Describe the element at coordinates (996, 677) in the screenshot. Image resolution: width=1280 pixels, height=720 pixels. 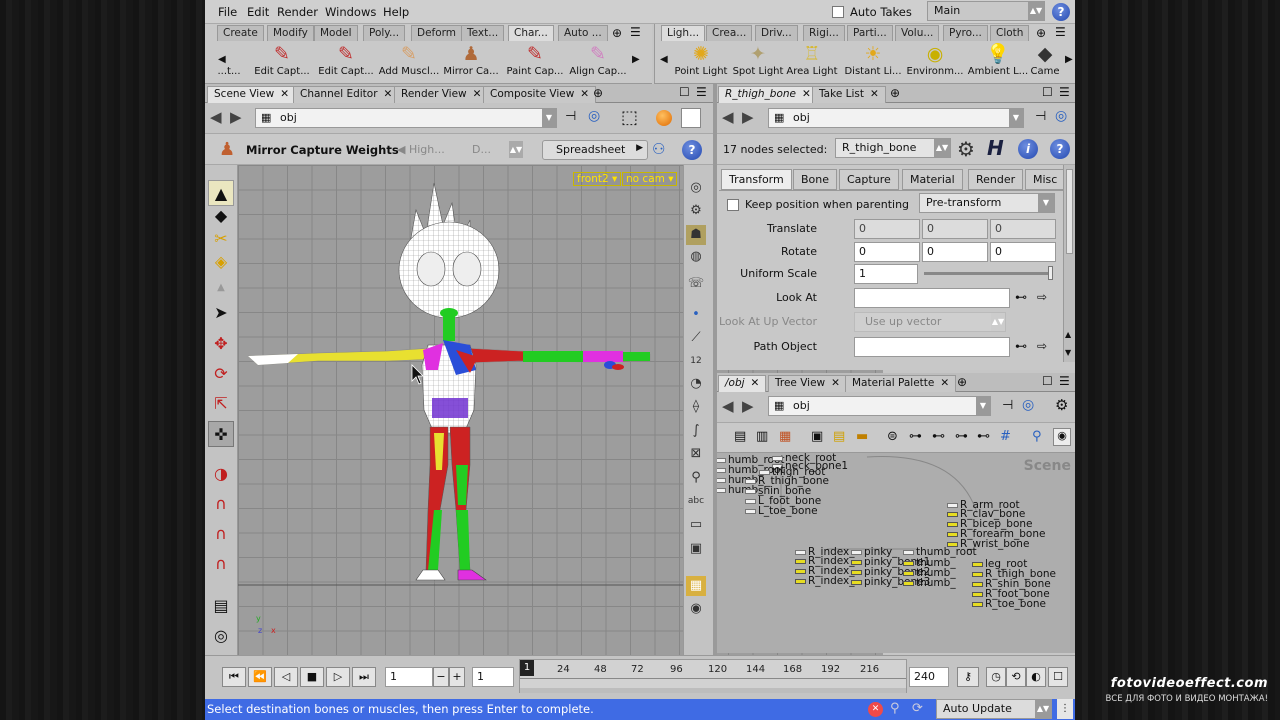
I see `realtime-icon: ◷` at that location.